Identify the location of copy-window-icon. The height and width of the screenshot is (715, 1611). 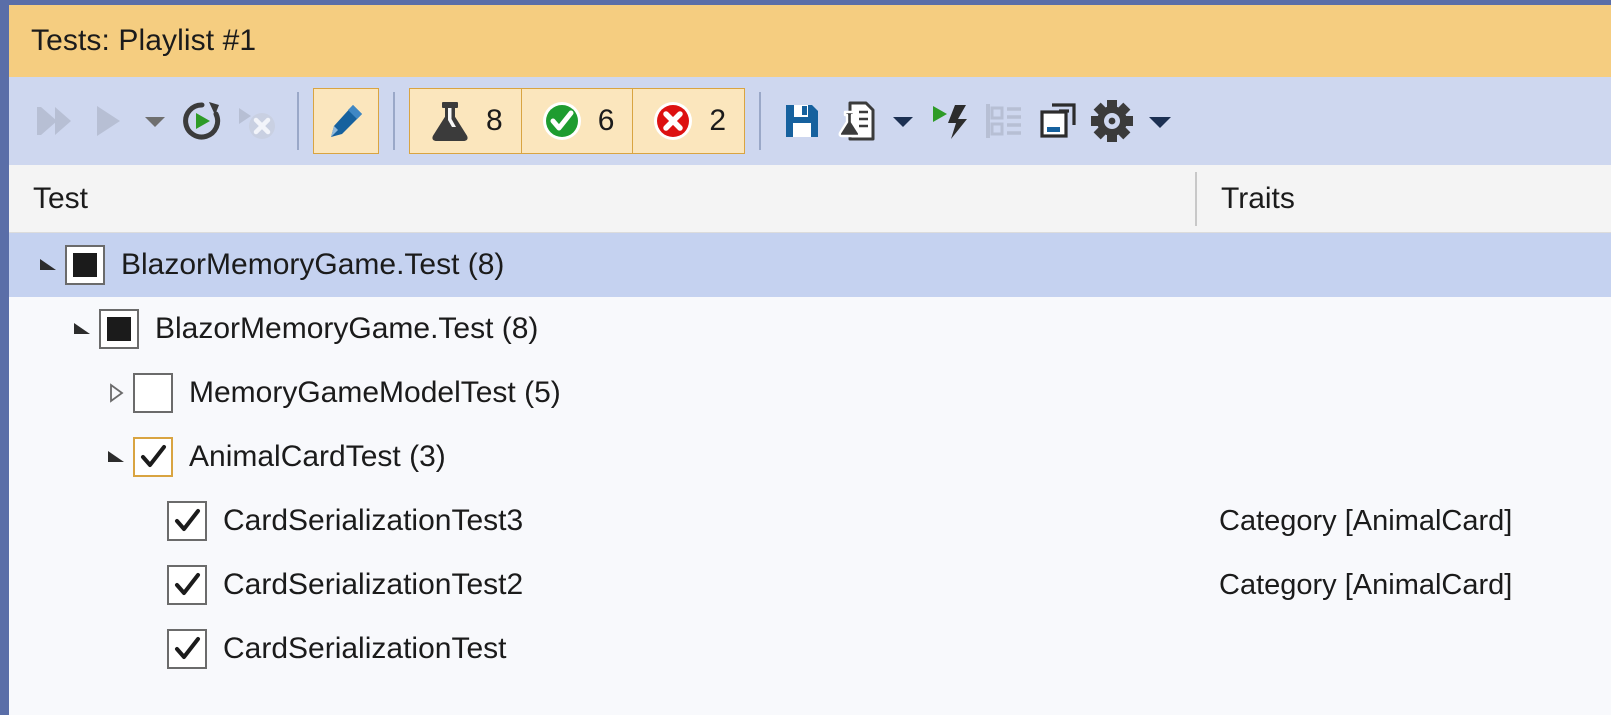
(1058, 120).